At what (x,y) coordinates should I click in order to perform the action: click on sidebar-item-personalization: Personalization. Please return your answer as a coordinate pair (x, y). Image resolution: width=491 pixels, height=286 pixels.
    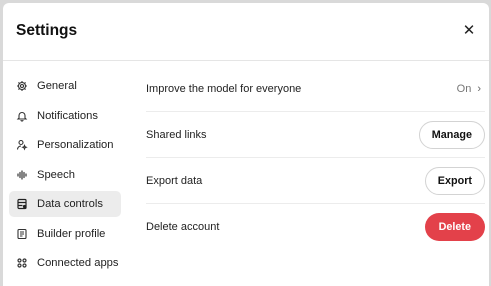
    Looking at the image, I should click on (65, 145).